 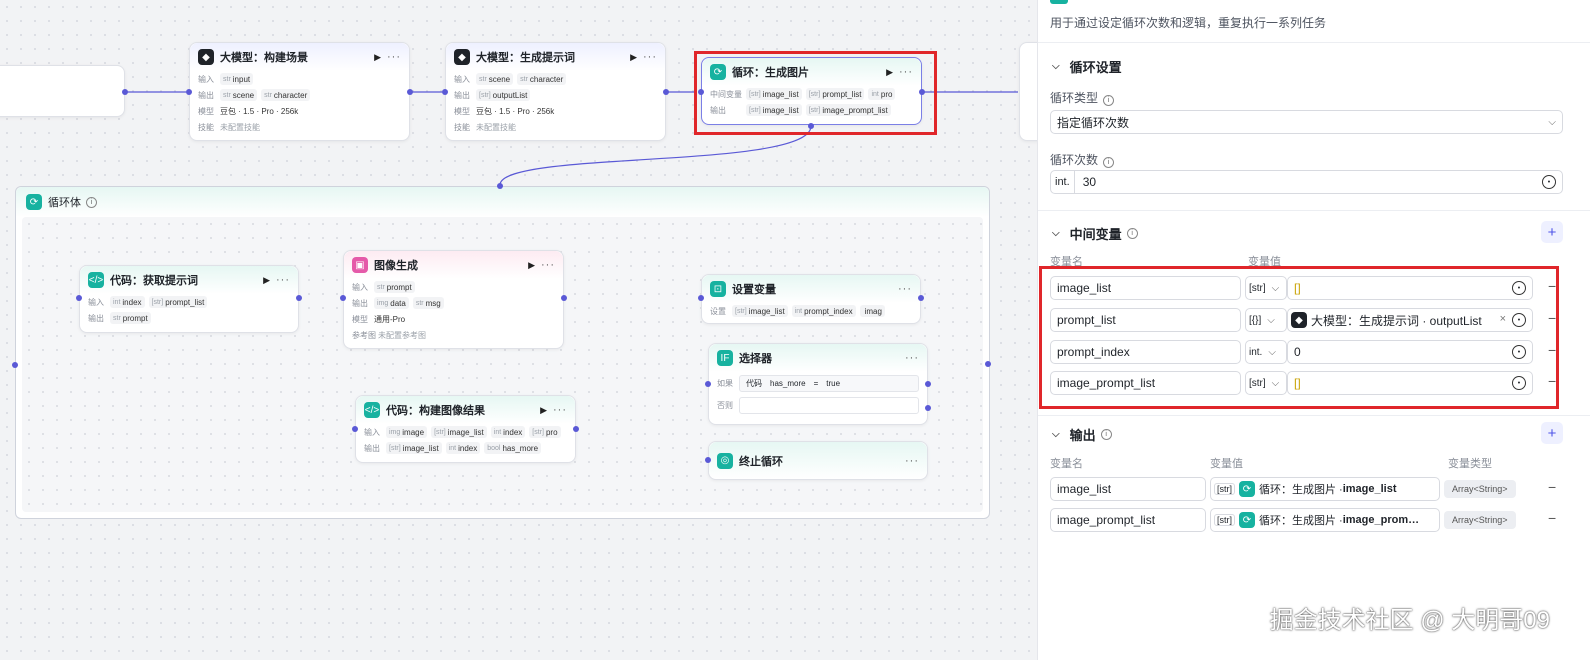 What do you see at coordinates (818, 460) in the screenshot?
I see `node-break-loop: ◎ 终止循环 ···` at bounding box center [818, 460].